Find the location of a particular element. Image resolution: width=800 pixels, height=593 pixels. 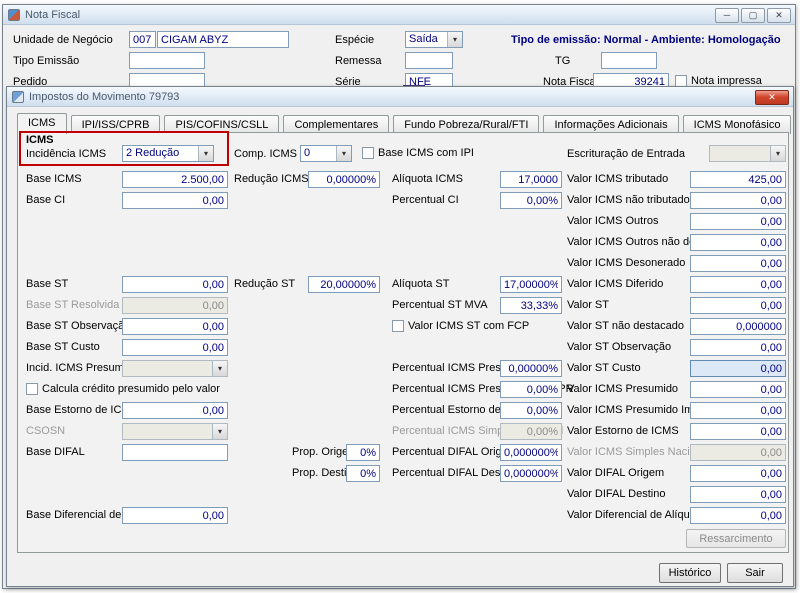

csosn-value is located at coordinates (167, 431).